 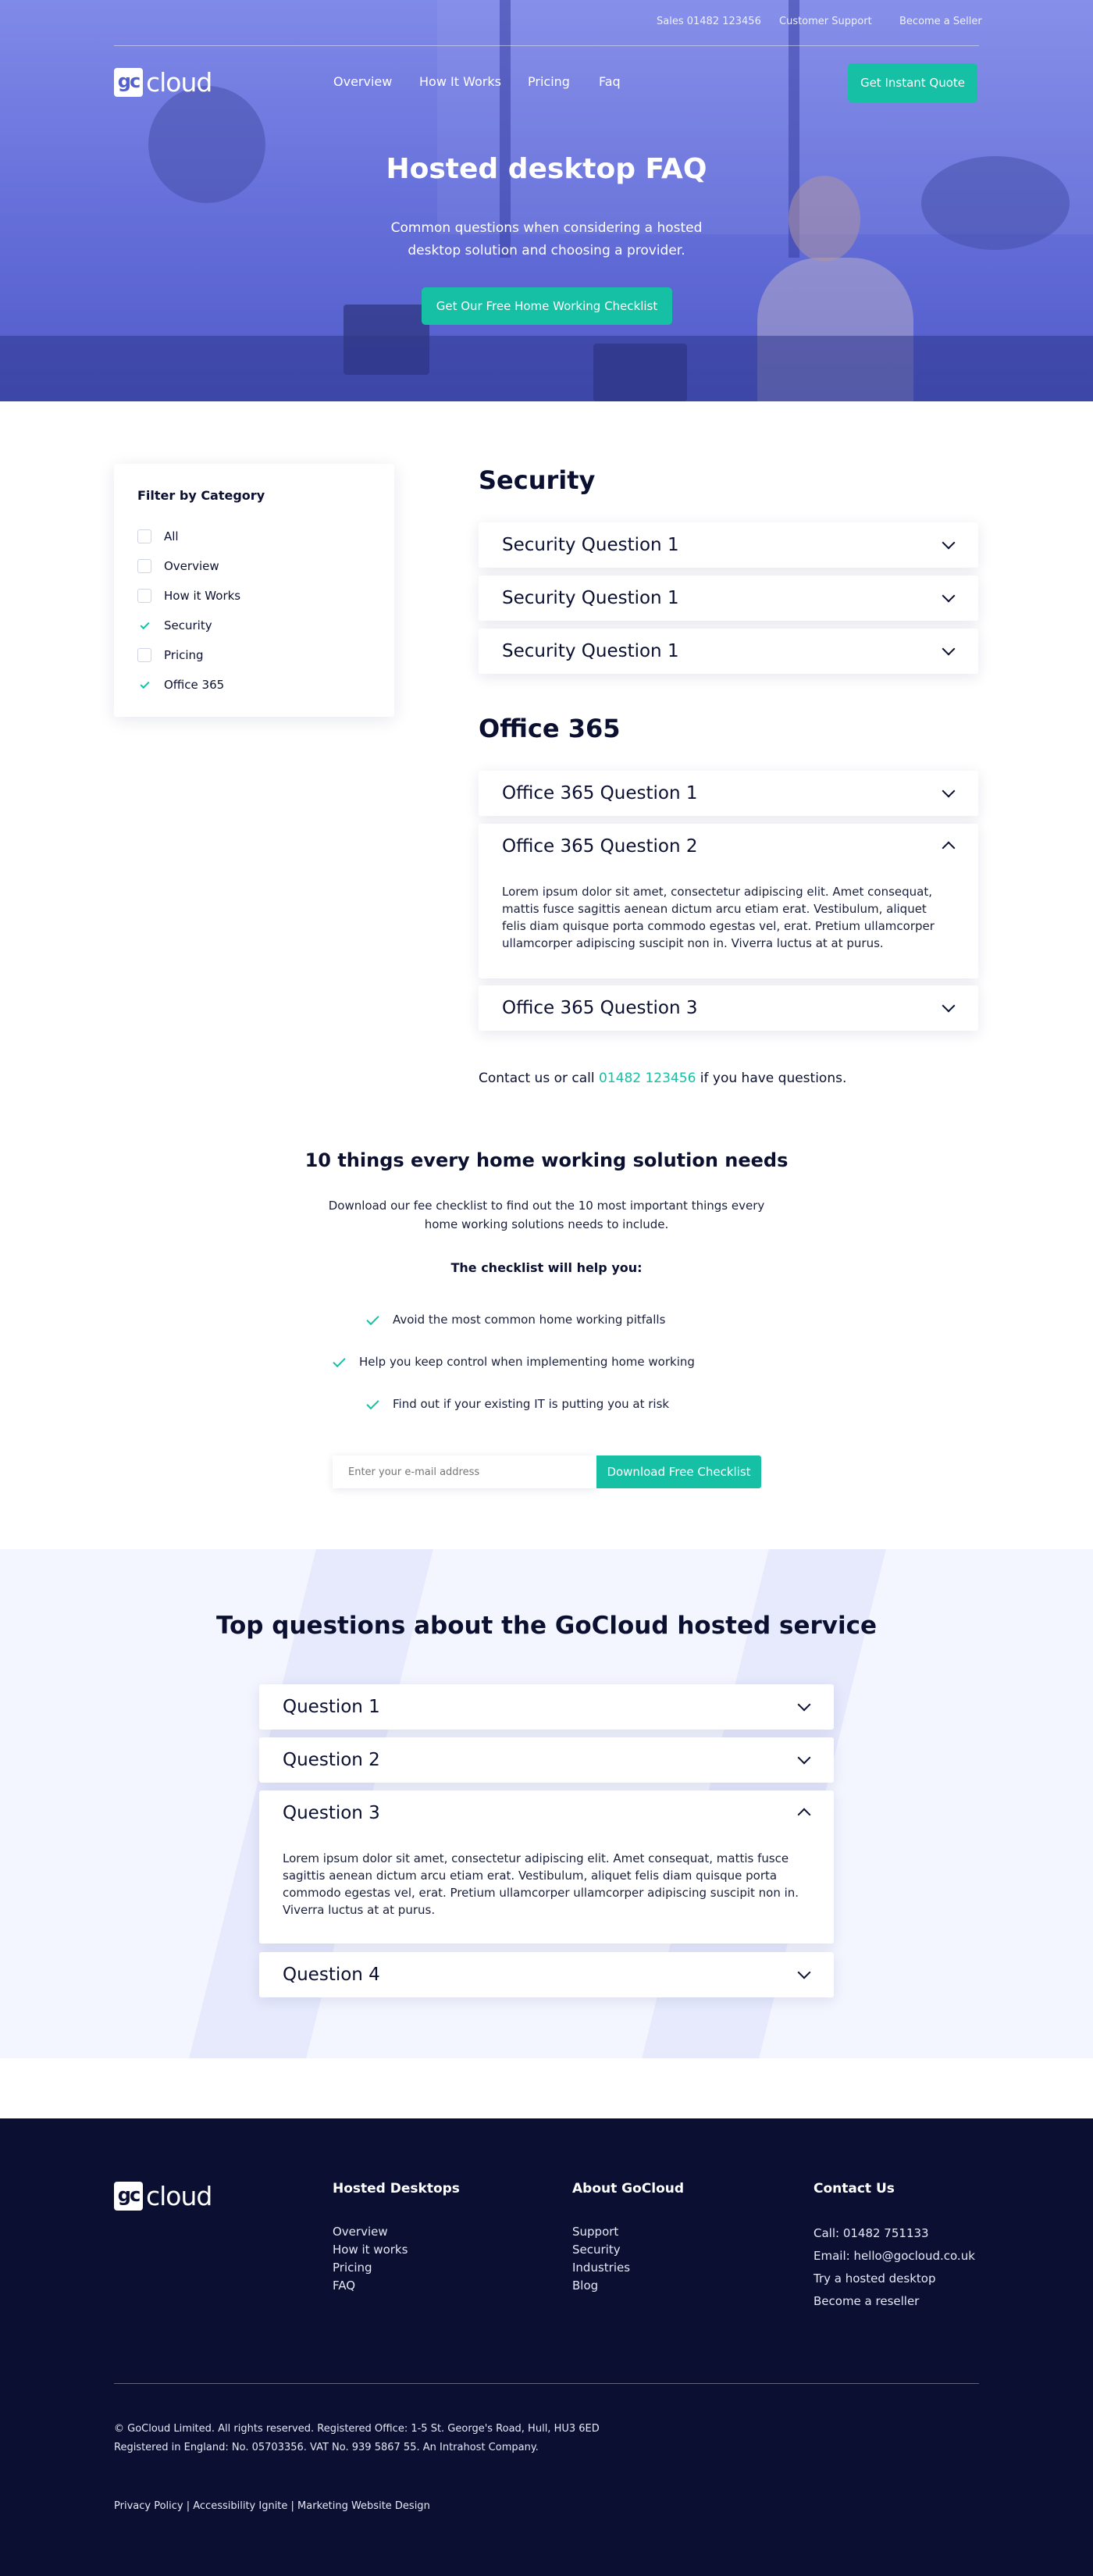 What do you see at coordinates (179, 82) in the screenshot?
I see `logo-word: cloud` at bounding box center [179, 82].